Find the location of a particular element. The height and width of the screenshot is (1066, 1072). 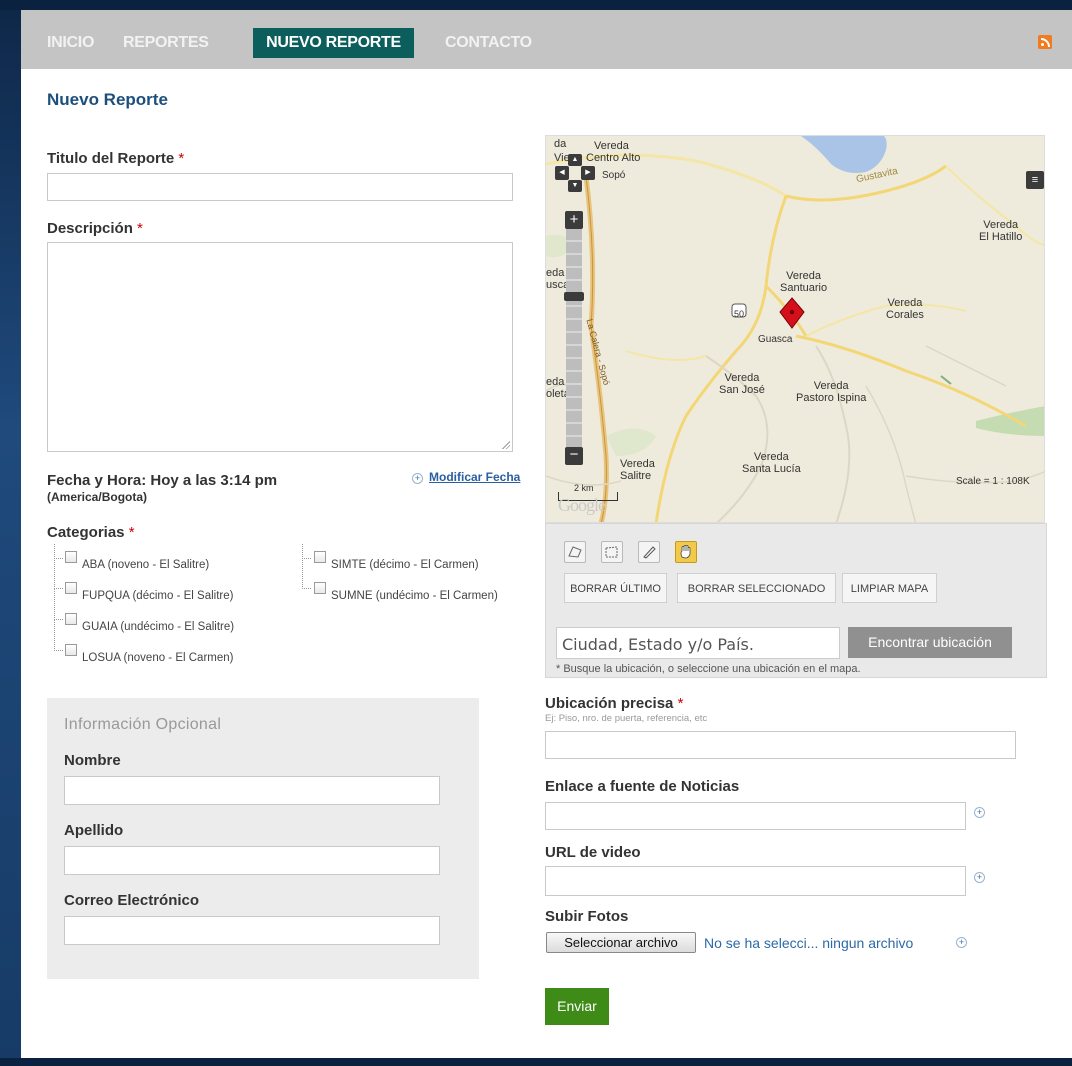

pan-down-icon: ▼ is located at coordinates (575, 186).